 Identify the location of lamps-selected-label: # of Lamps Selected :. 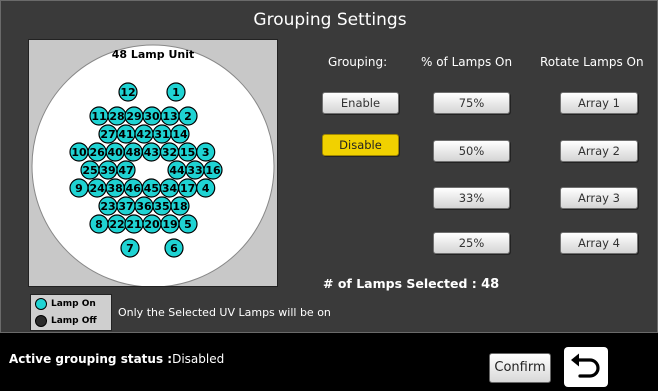
(400, 283).